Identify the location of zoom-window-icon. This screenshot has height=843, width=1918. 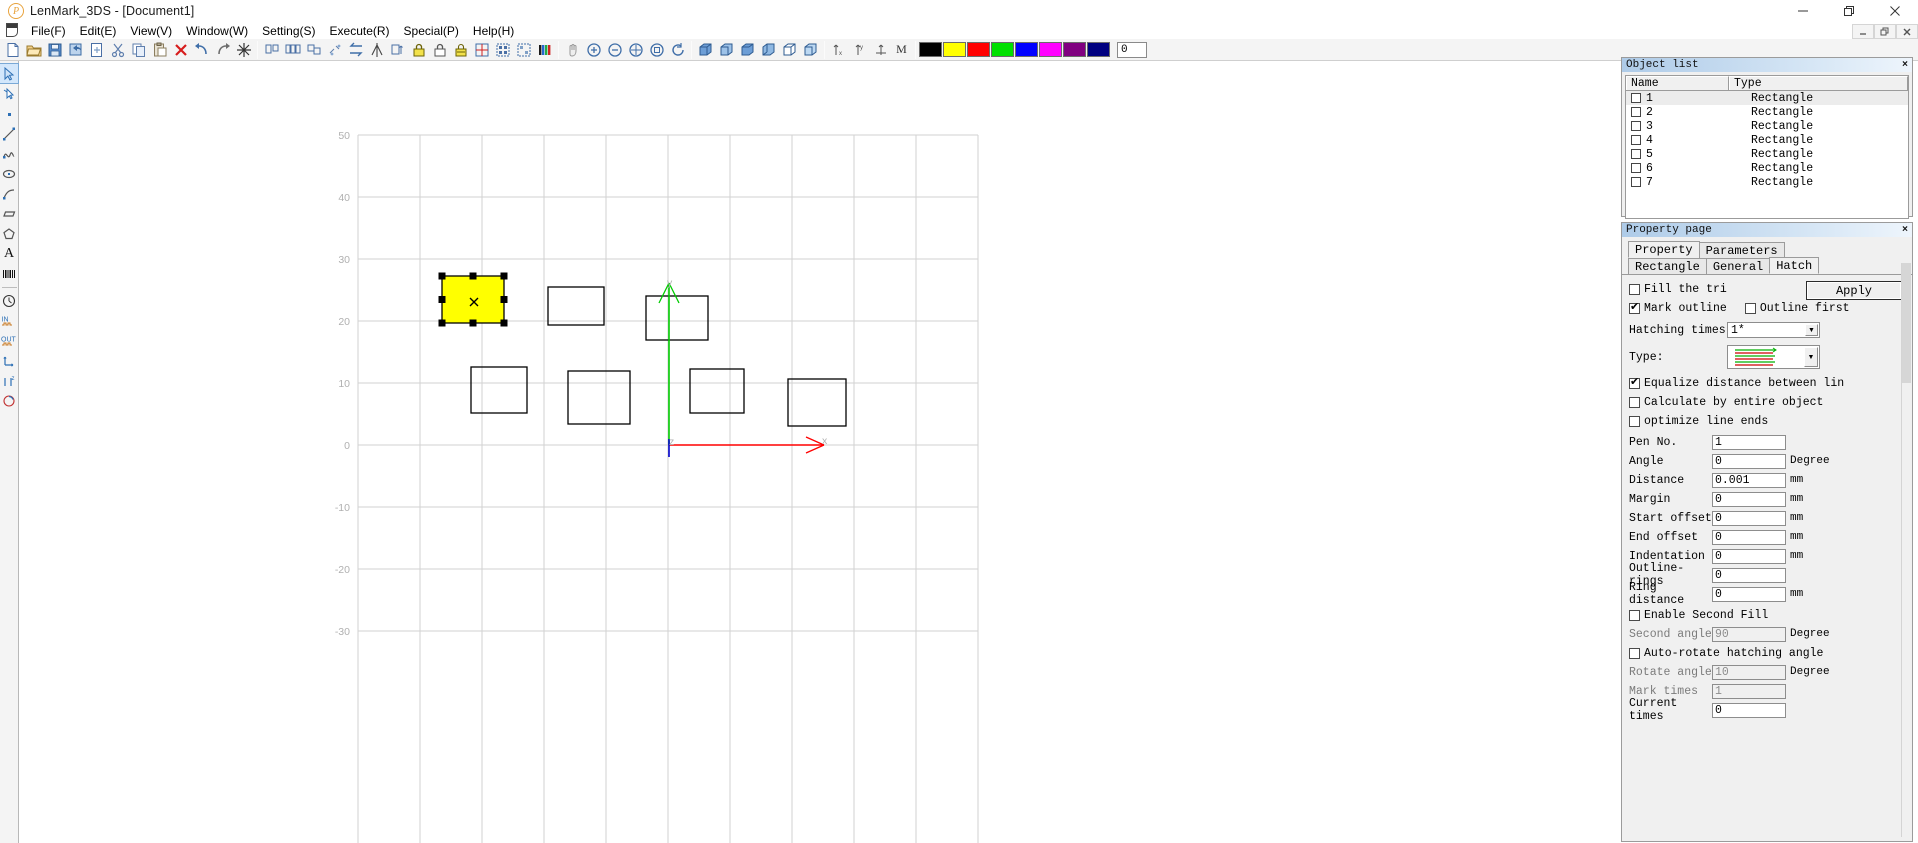
(656, 50).